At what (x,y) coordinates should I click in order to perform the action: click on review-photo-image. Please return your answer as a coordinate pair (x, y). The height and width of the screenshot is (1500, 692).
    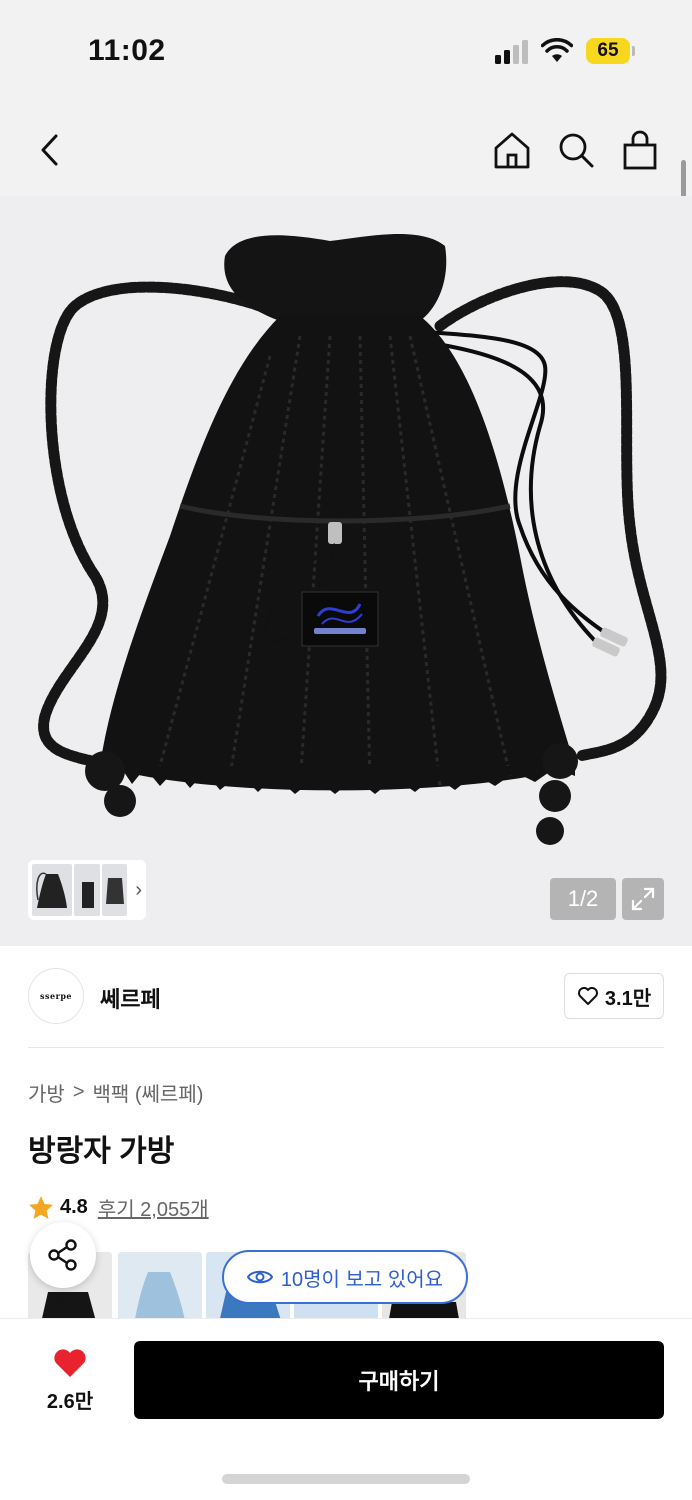
    Looking at the image, I should click on (159, 1296).